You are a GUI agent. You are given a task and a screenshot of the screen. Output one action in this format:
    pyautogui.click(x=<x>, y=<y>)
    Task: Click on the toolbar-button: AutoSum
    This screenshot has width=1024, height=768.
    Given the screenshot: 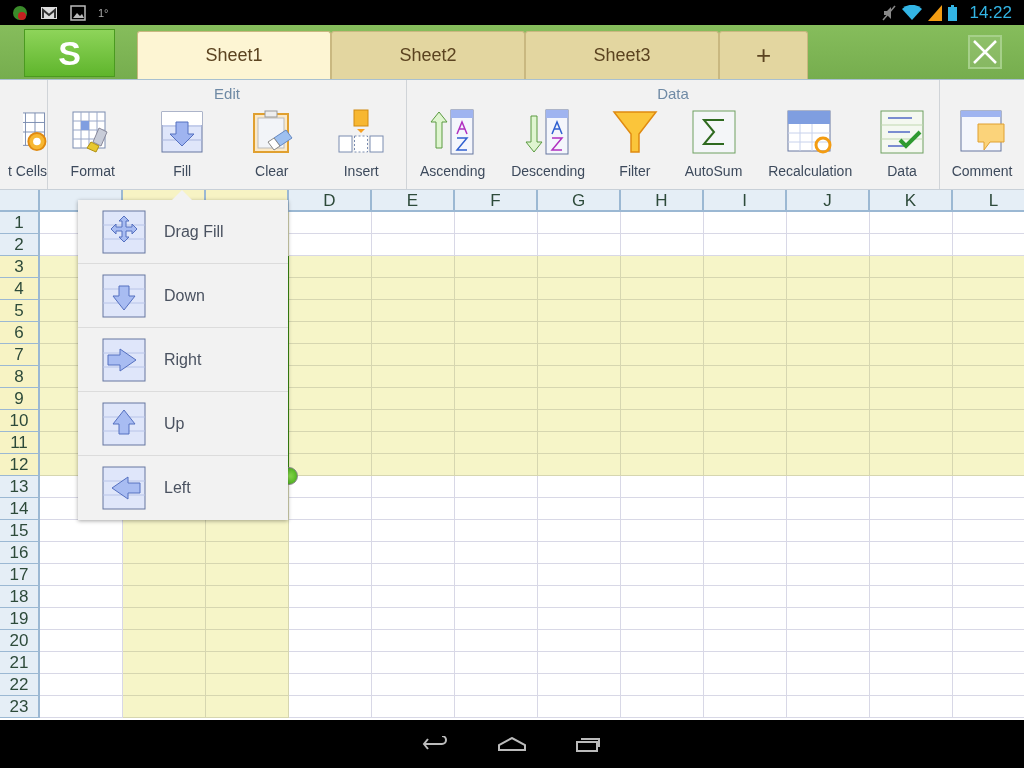 What is the action you would take?
    pyautogui.click(x=713, y=146)
    